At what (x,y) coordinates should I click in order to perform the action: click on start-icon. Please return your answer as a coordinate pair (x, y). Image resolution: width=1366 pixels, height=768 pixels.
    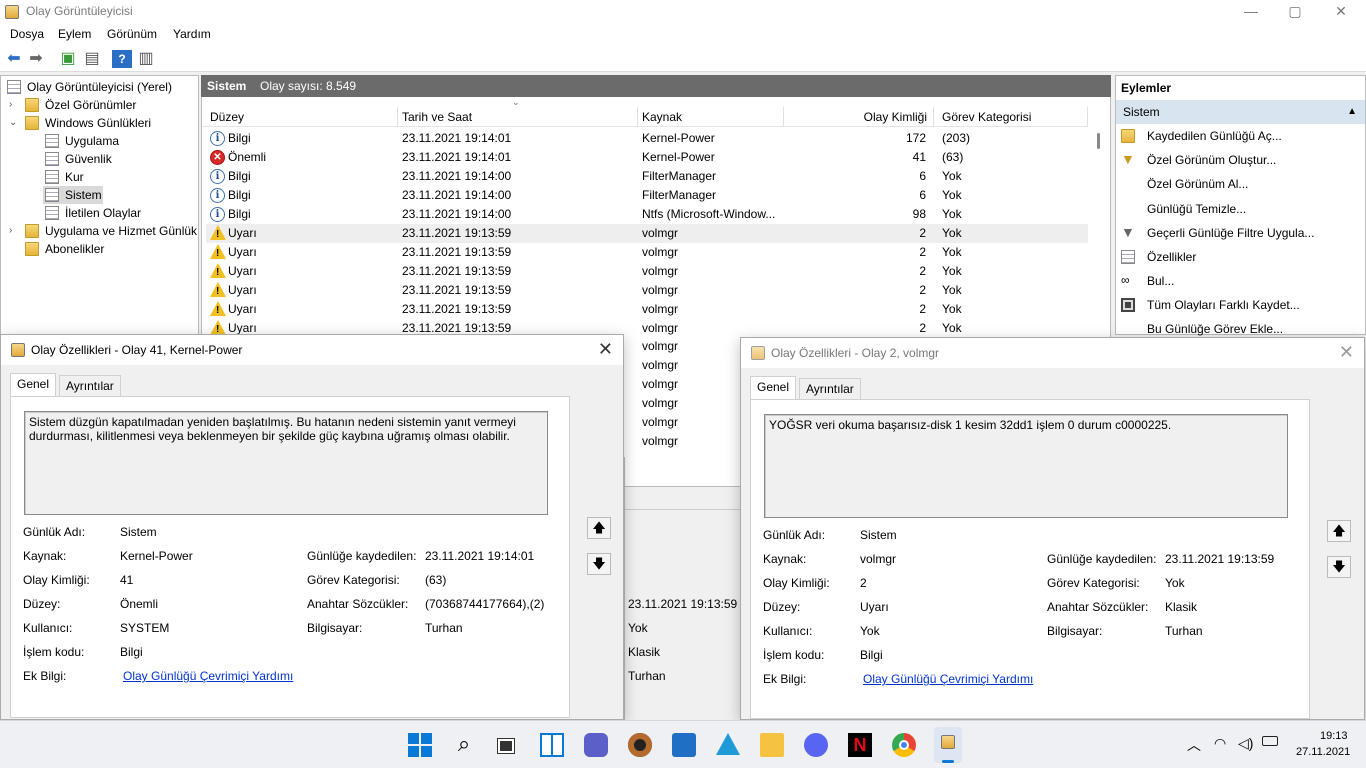
    Looking at the image, I should click on (420, 745).